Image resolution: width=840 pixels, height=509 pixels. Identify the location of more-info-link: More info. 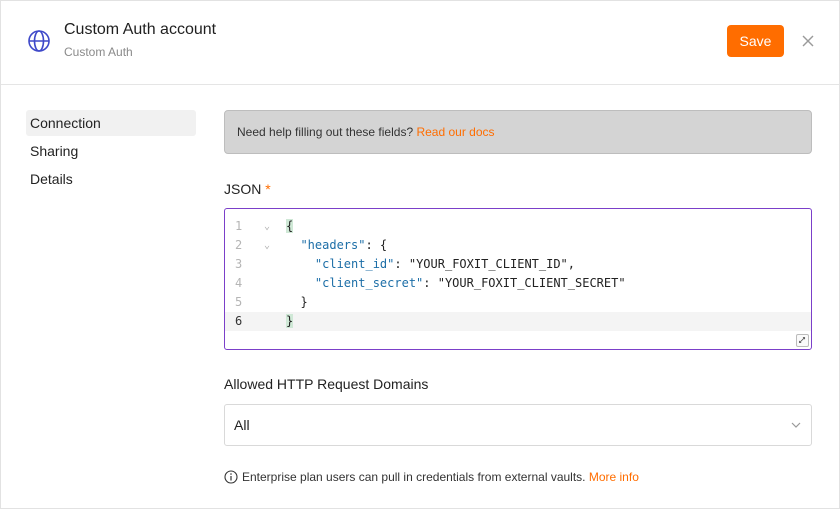
(614, 477).